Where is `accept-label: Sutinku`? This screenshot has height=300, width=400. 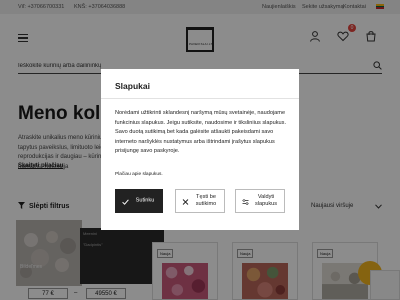 accept-label: Sutinku is located at coordinates (145, 200).